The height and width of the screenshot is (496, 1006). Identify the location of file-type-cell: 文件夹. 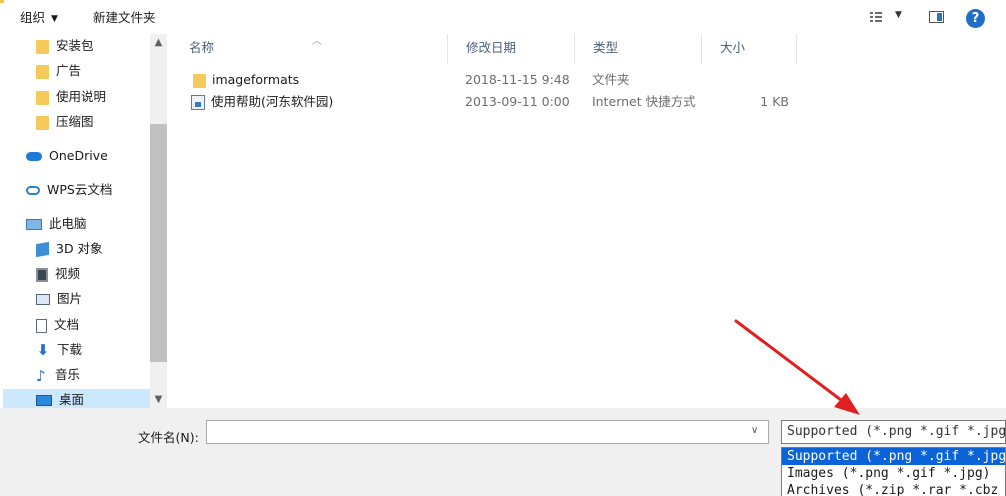
(611, 79).